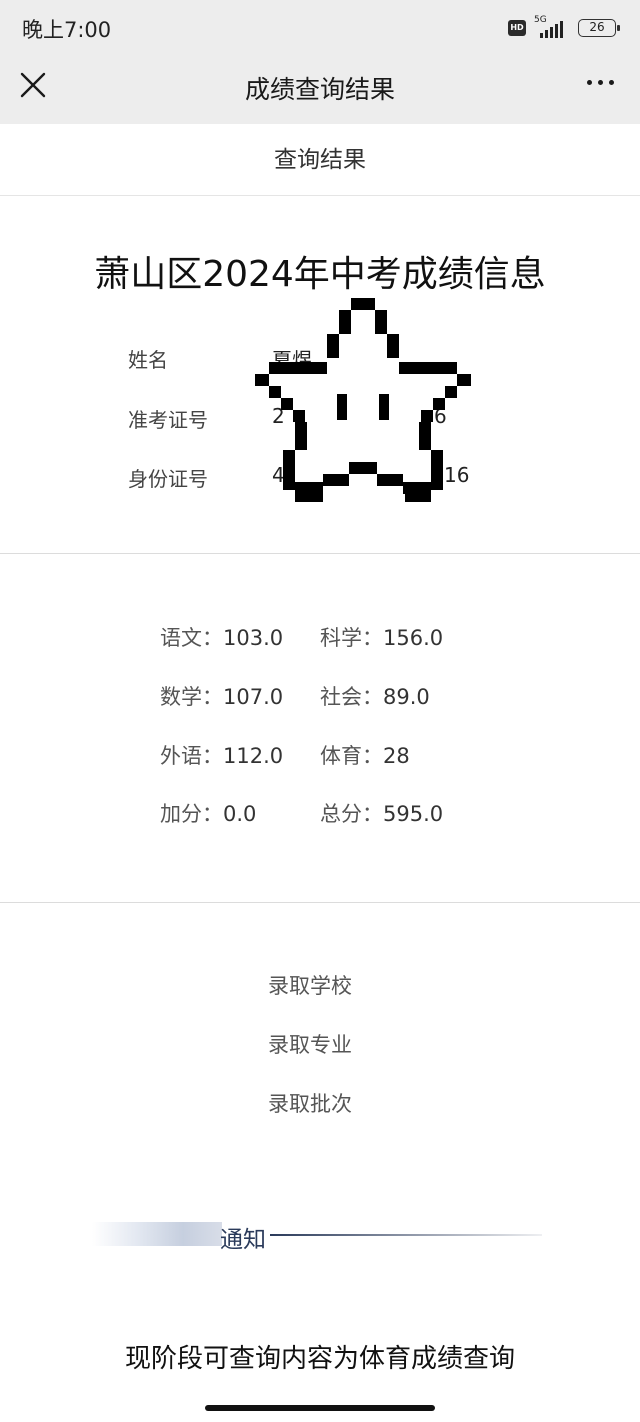 The image size is (640, 1422). What do you see at coordinates (168, 420) in the screenshot?
I see `exam-number-label: 准考证号` at bounding box center [168, 420].